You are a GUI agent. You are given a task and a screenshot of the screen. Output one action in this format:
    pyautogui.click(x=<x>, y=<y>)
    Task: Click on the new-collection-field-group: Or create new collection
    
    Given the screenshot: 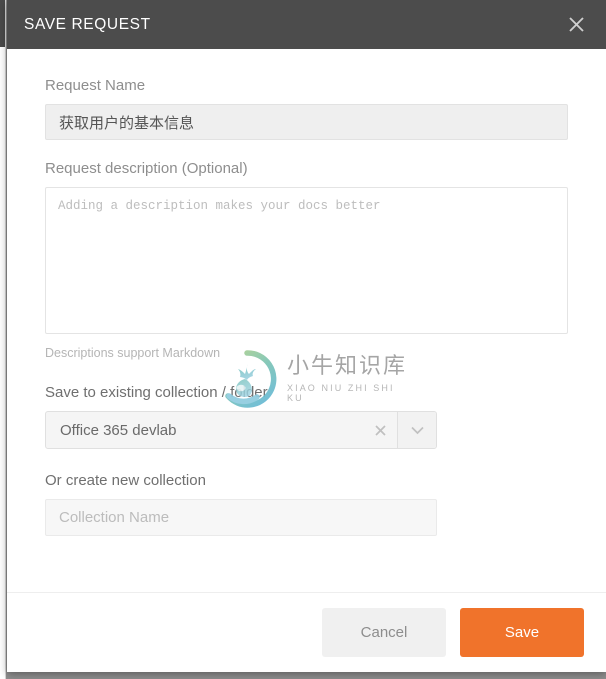 What is the action you would take?
    pyautogui.click(x=306, y=504)
    